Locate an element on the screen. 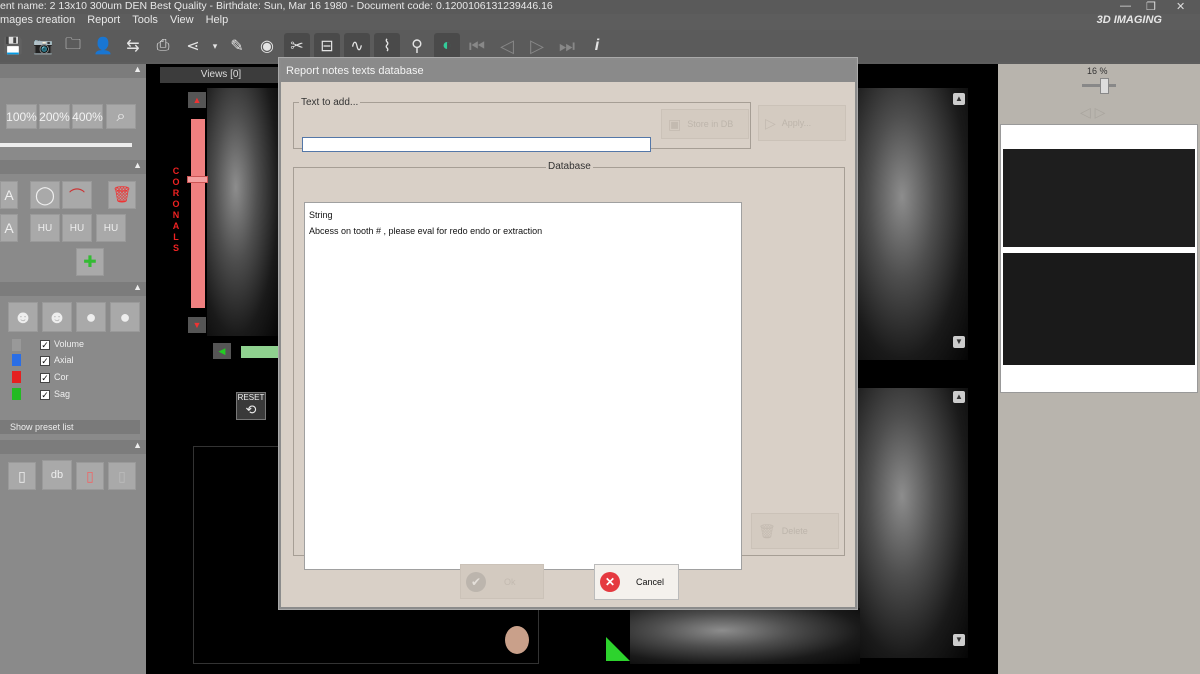  transfer-icon: ⇆ is located at coordinates (133, 46).